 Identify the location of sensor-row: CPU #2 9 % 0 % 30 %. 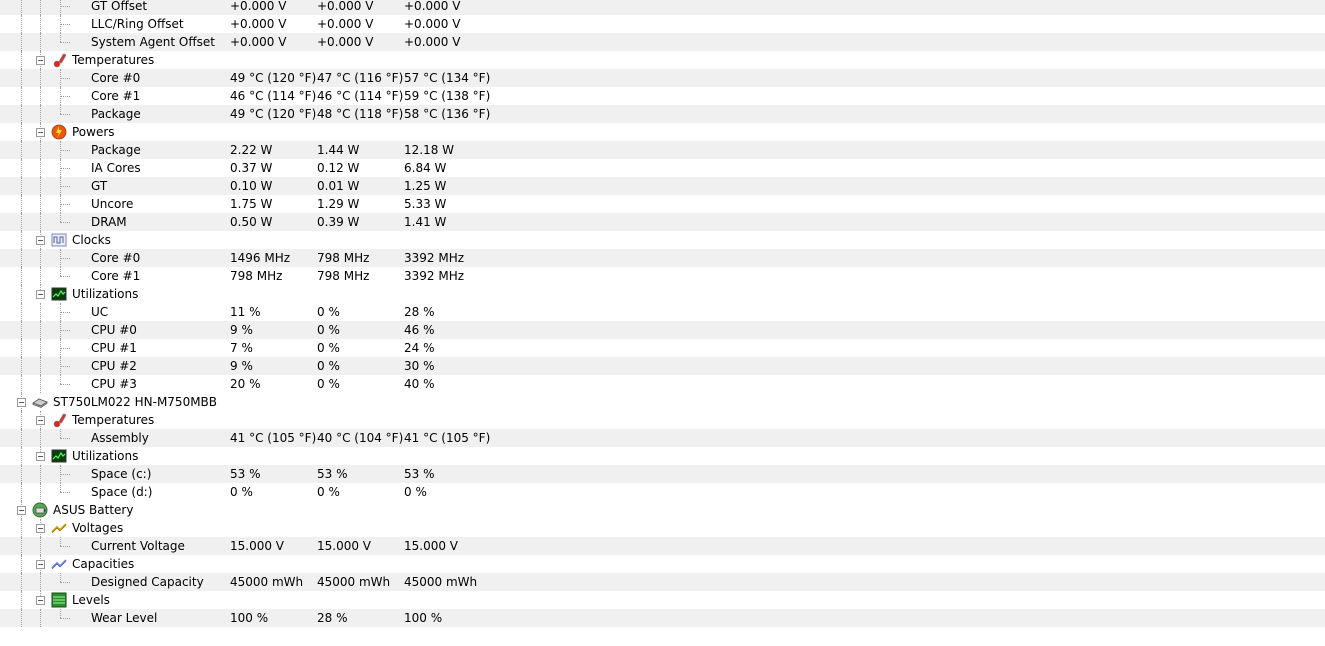
(662, 366).